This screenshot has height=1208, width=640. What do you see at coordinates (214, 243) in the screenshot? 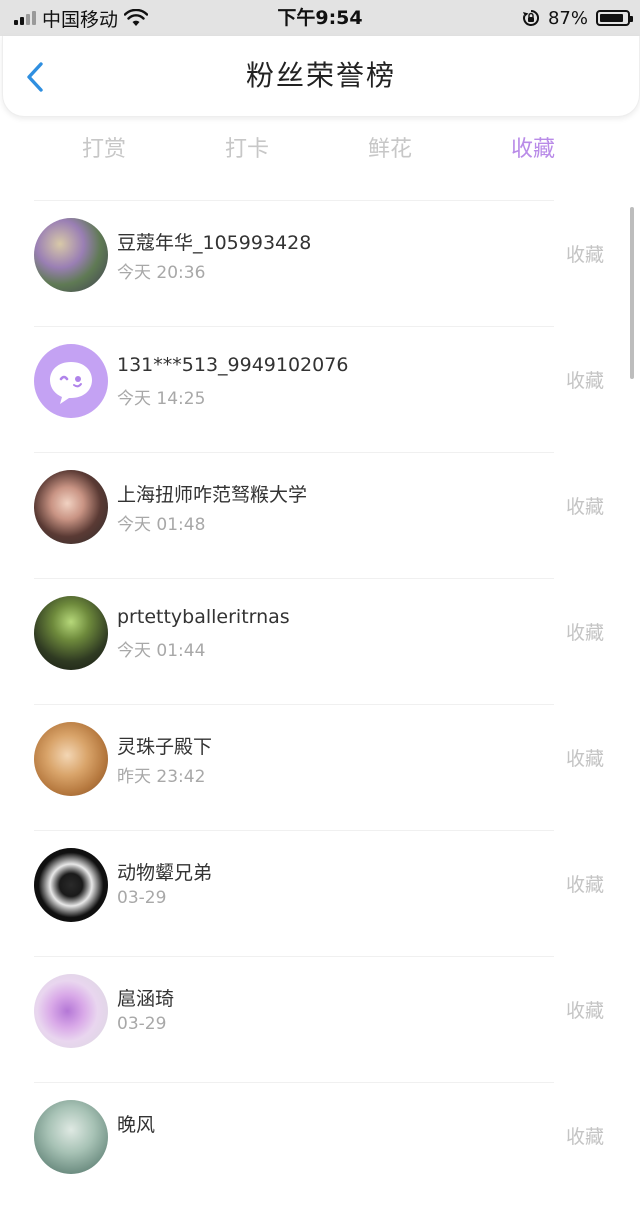
I see `fan-name: 豆蔻年华_105993428` at bounding box center [214, 243].